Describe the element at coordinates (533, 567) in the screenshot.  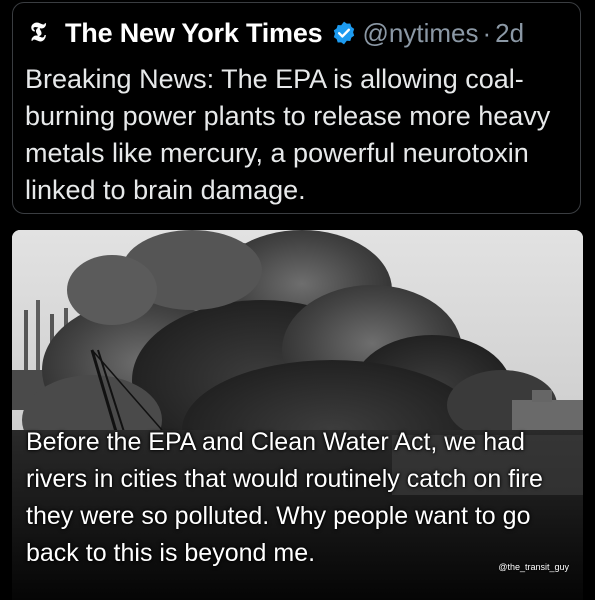
I see `watermark: @the_transit_guy` at that location.